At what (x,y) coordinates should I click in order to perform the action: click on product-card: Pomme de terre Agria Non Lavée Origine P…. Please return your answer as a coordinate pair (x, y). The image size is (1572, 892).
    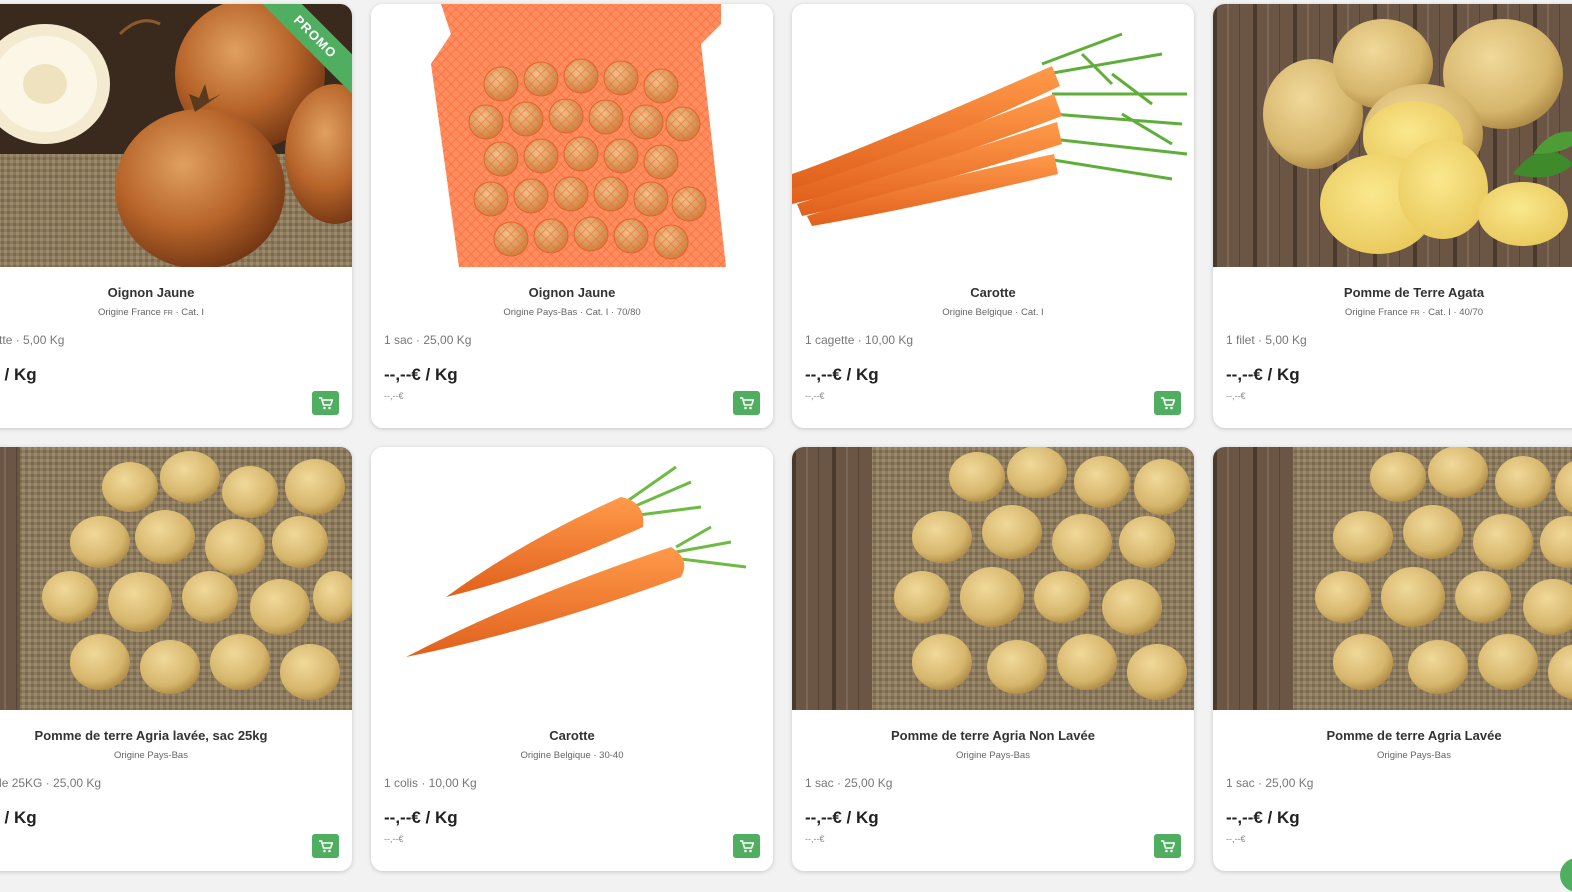
    Looking at the image, I should click on (993, 659).